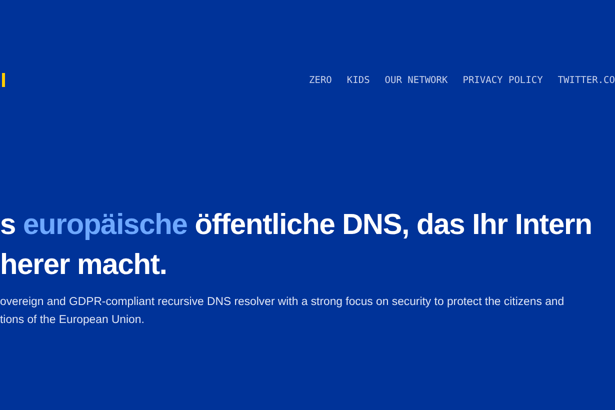  Describe the element at coordinates (586, 80) in the screenshot. I see `nav-link: TWITTER.CO` at that location.